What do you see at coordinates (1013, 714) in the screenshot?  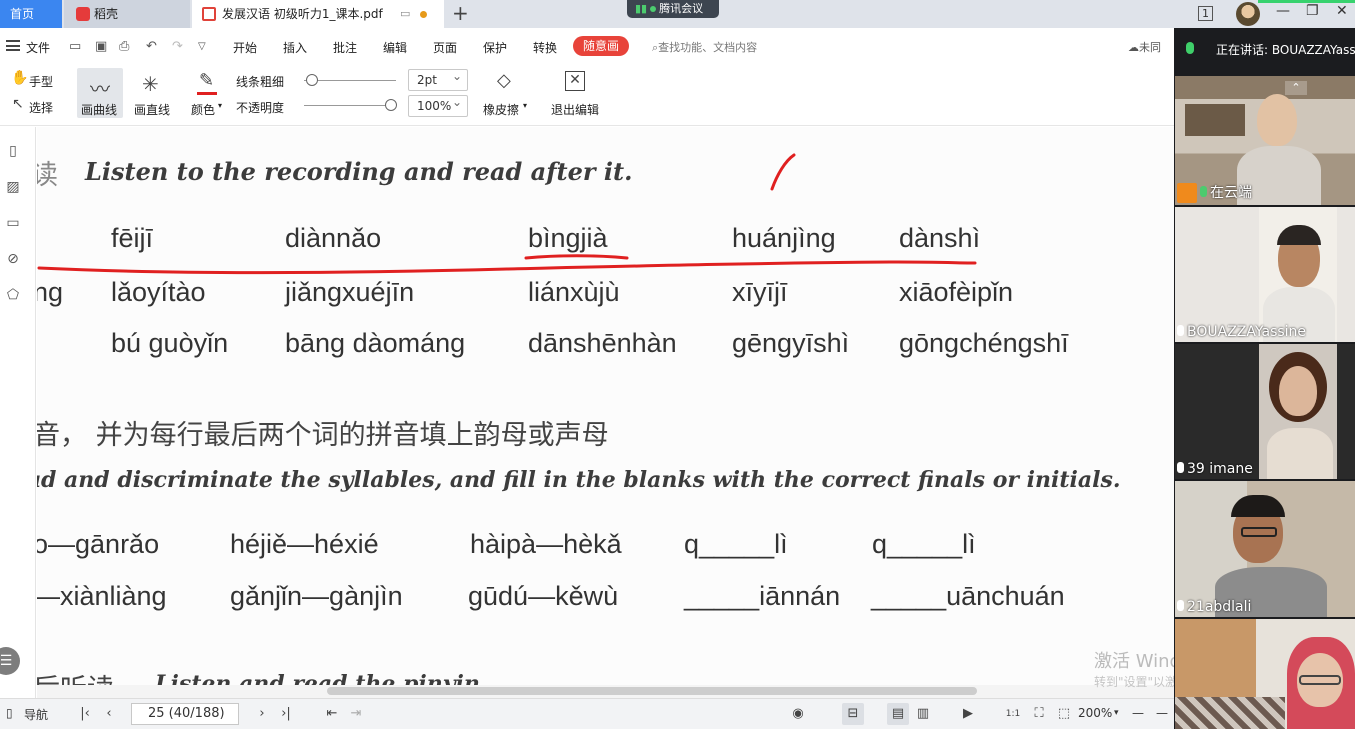 I see `actual-size-icon: 1:1` at bounding box center [1013, 714].